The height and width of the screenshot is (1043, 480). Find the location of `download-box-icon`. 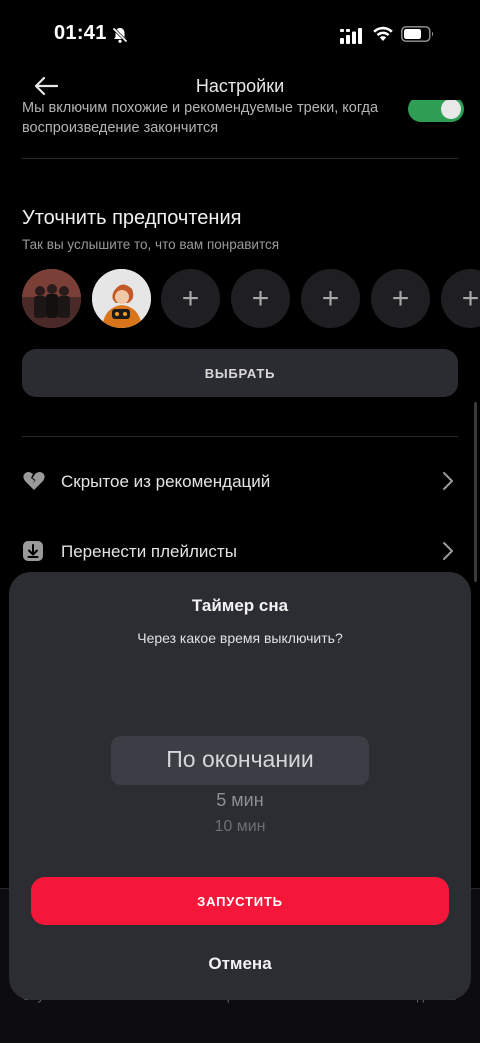

download-box-icon is located at coordinates (33, 553).